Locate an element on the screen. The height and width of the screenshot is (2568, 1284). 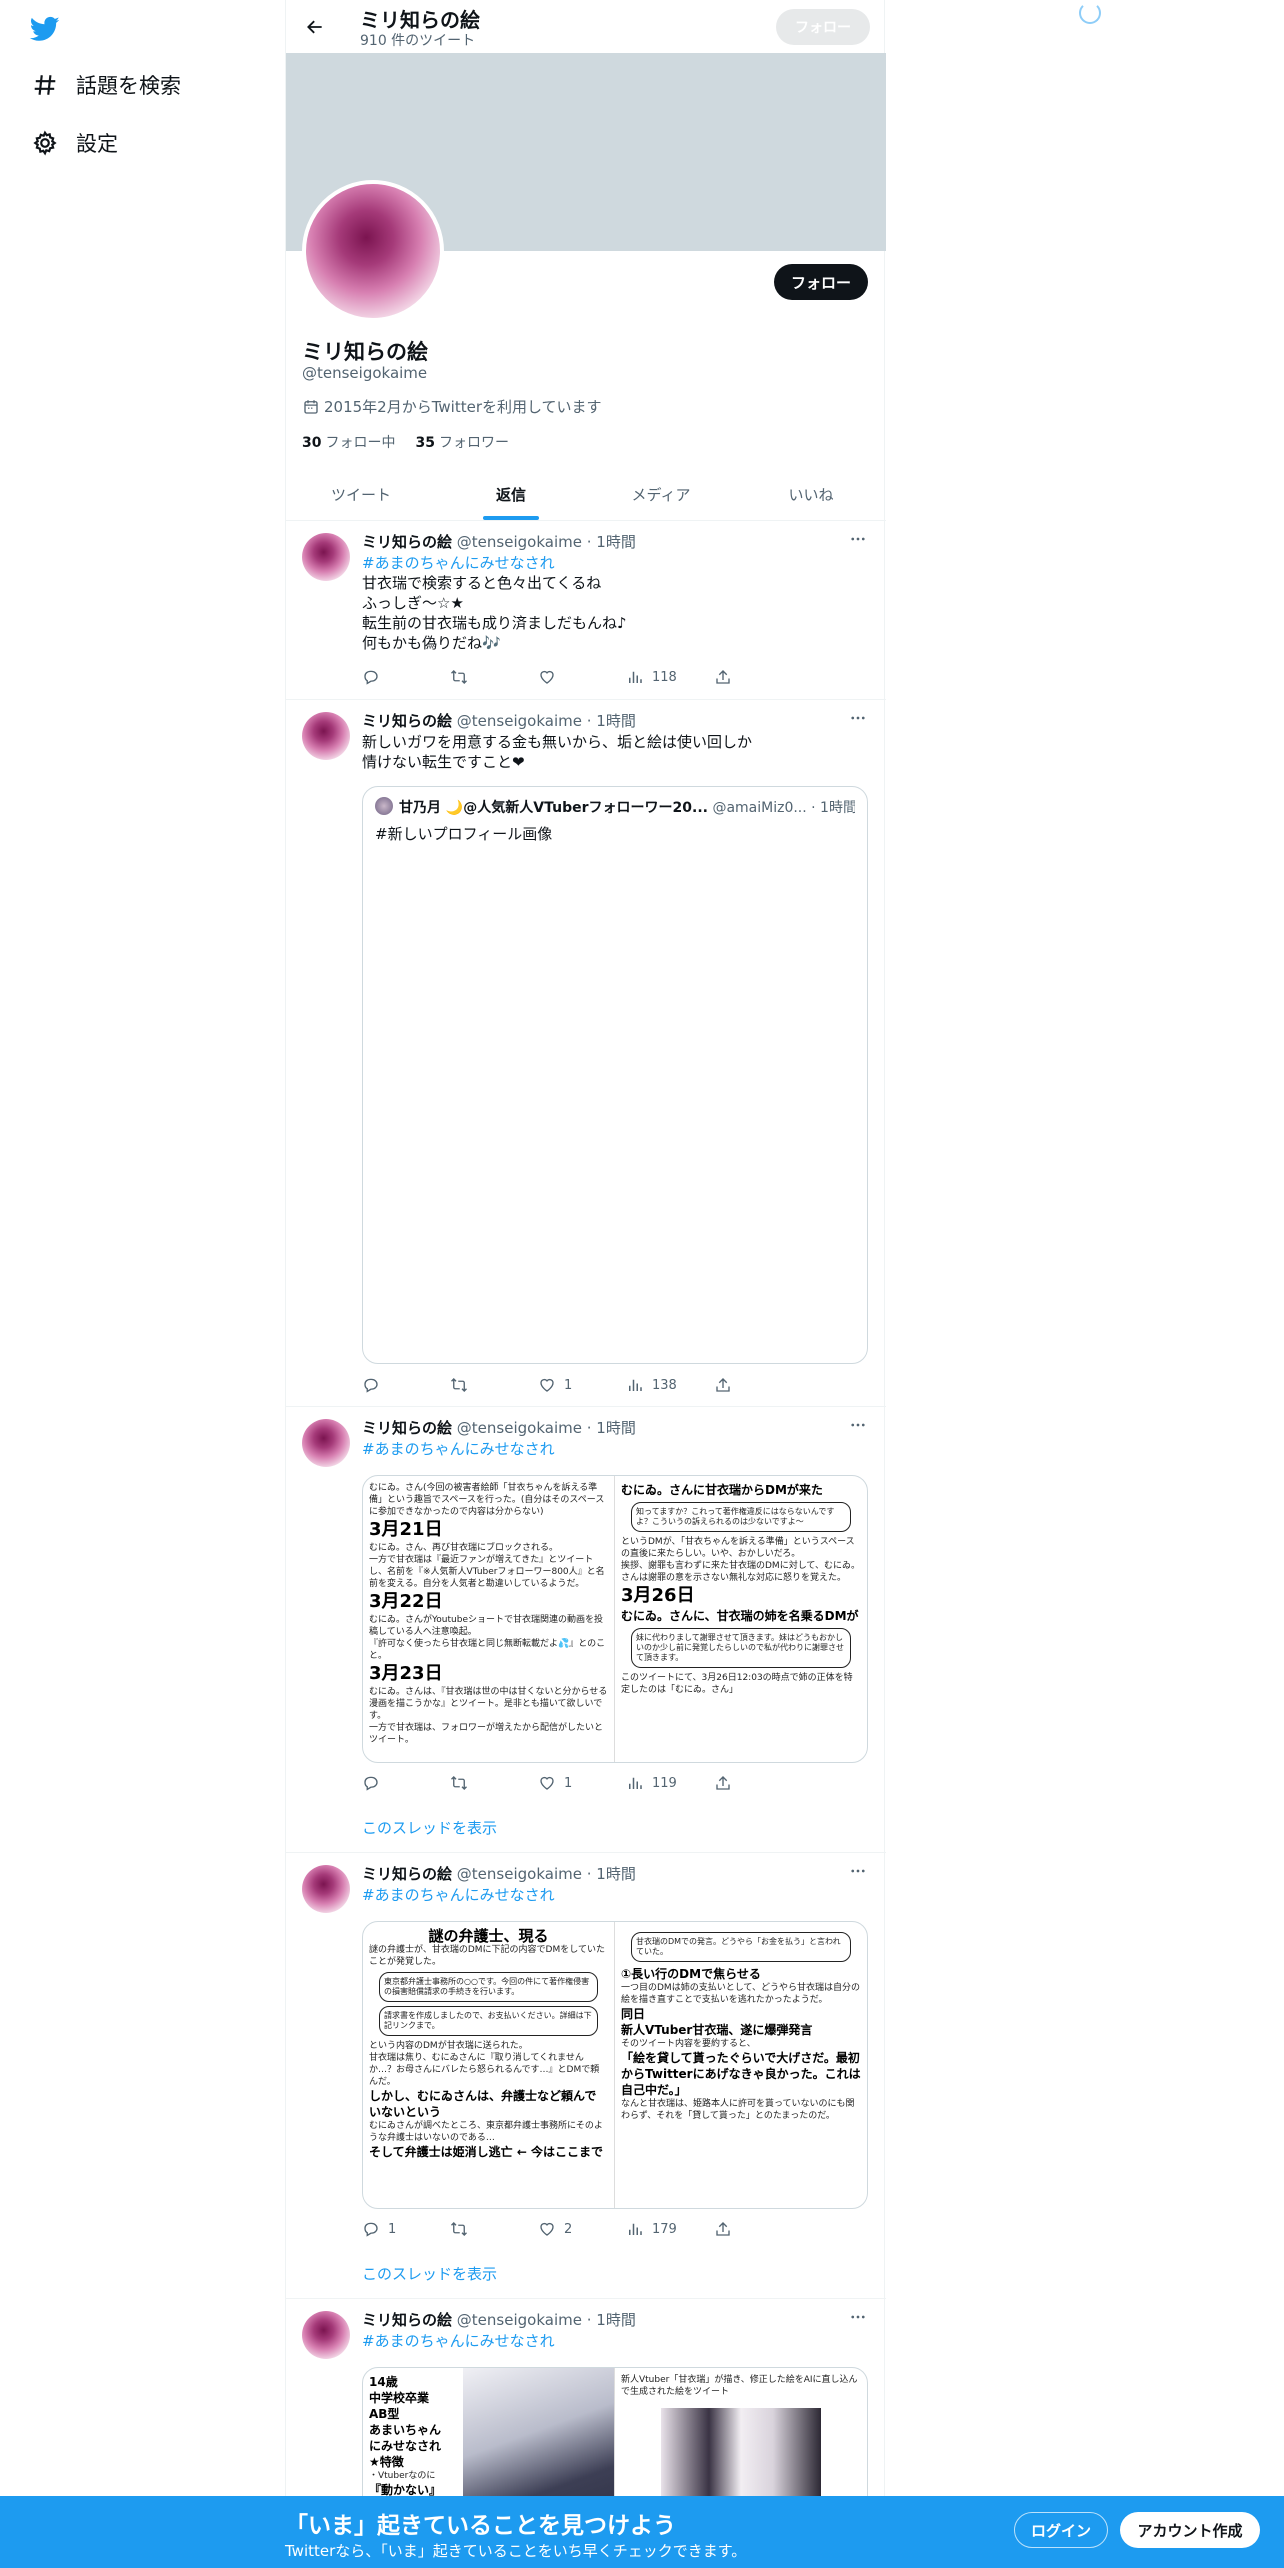
views-button: 119 is located at coordinates (670, 1783).